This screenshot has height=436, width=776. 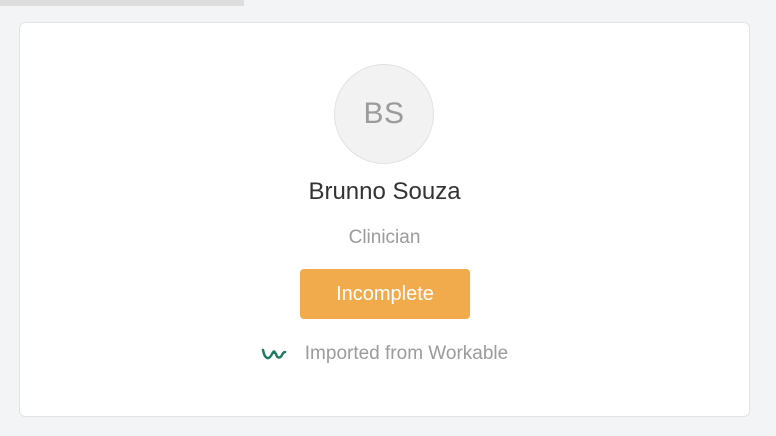 I want to click on import-source-text: Imported from Workable, so click(x=406, y=353).